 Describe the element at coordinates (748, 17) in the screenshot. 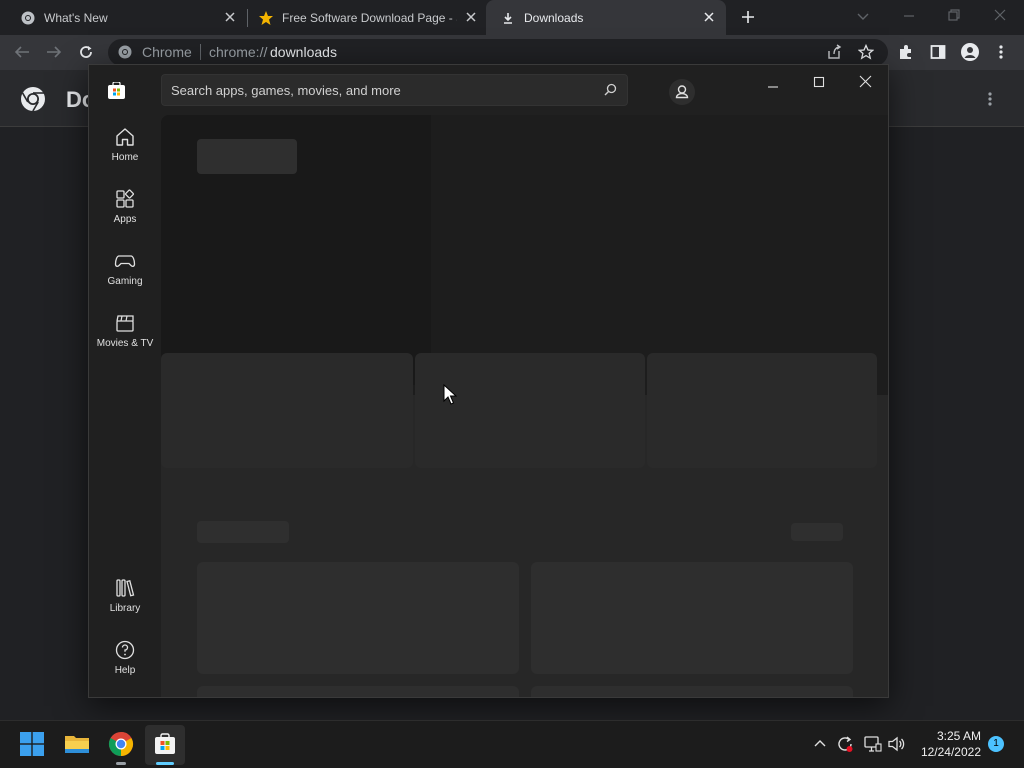

I see `new-tab-button` at that location.